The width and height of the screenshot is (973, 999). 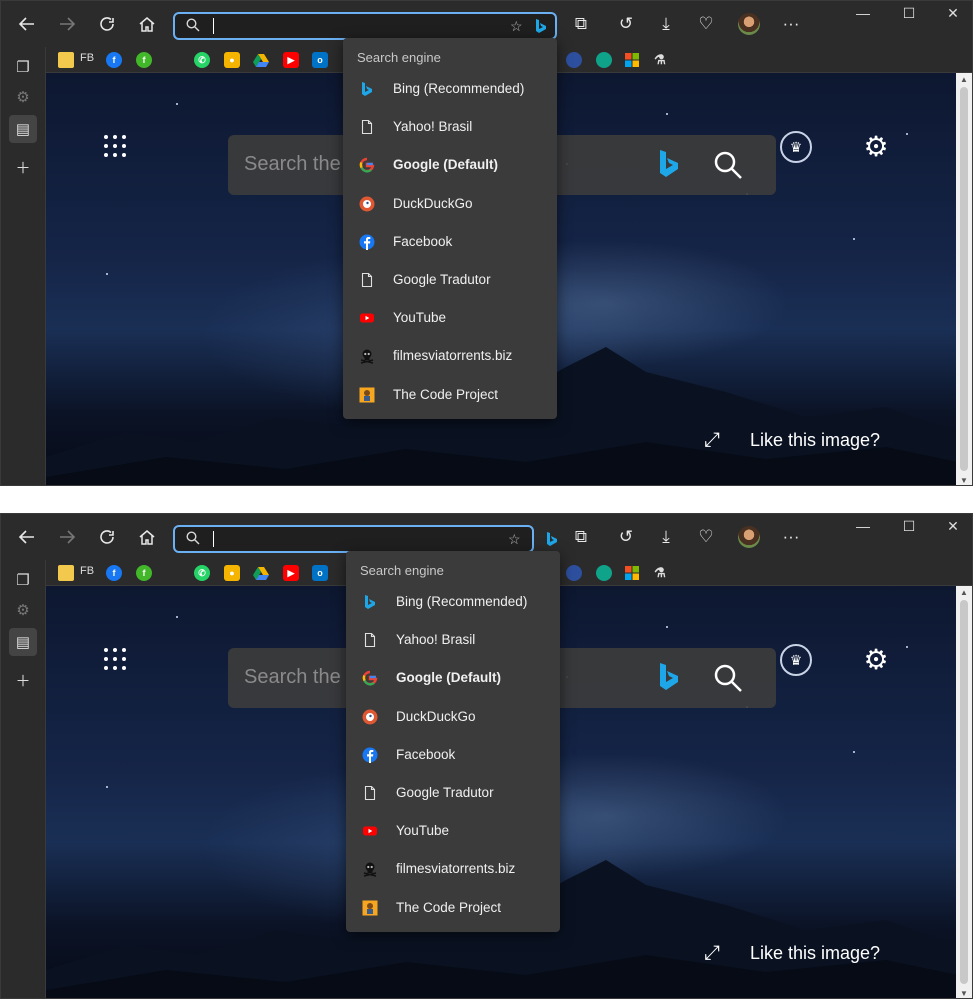 What do you see at coordinates (147, 24) in the screenshot?
I see `home-button` at bounding box center [147, 24].